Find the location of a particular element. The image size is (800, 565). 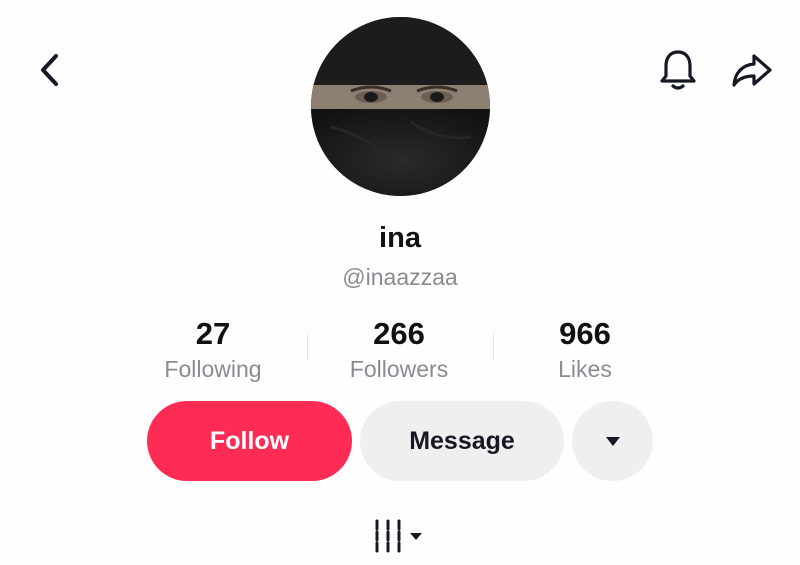

display-name: ina is located at coordinates (400, 238).